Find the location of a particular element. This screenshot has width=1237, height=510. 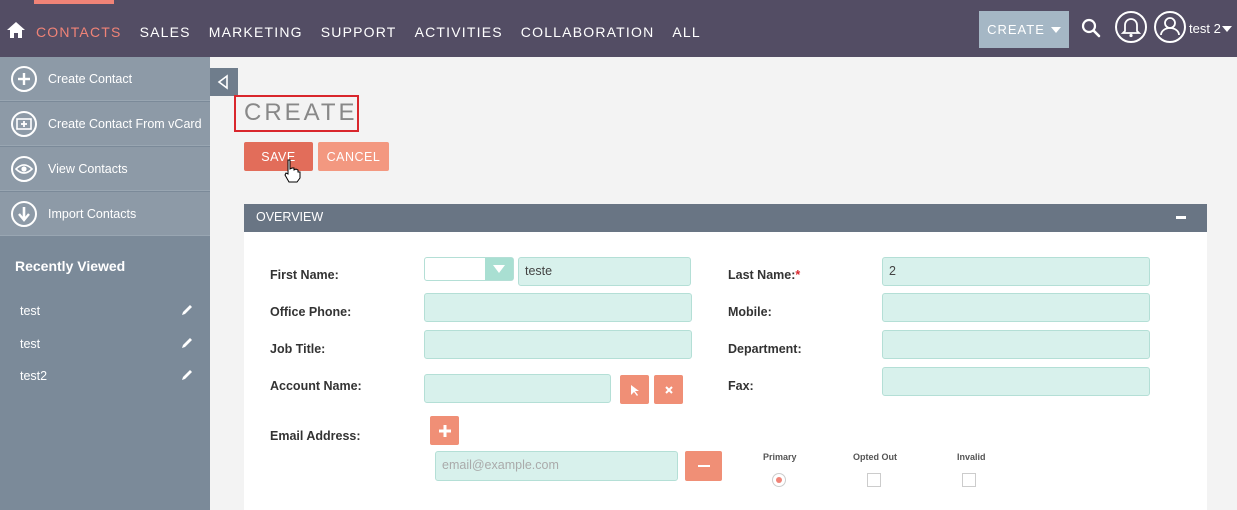

select-arrow-icon is located at coordinates (634, 390).